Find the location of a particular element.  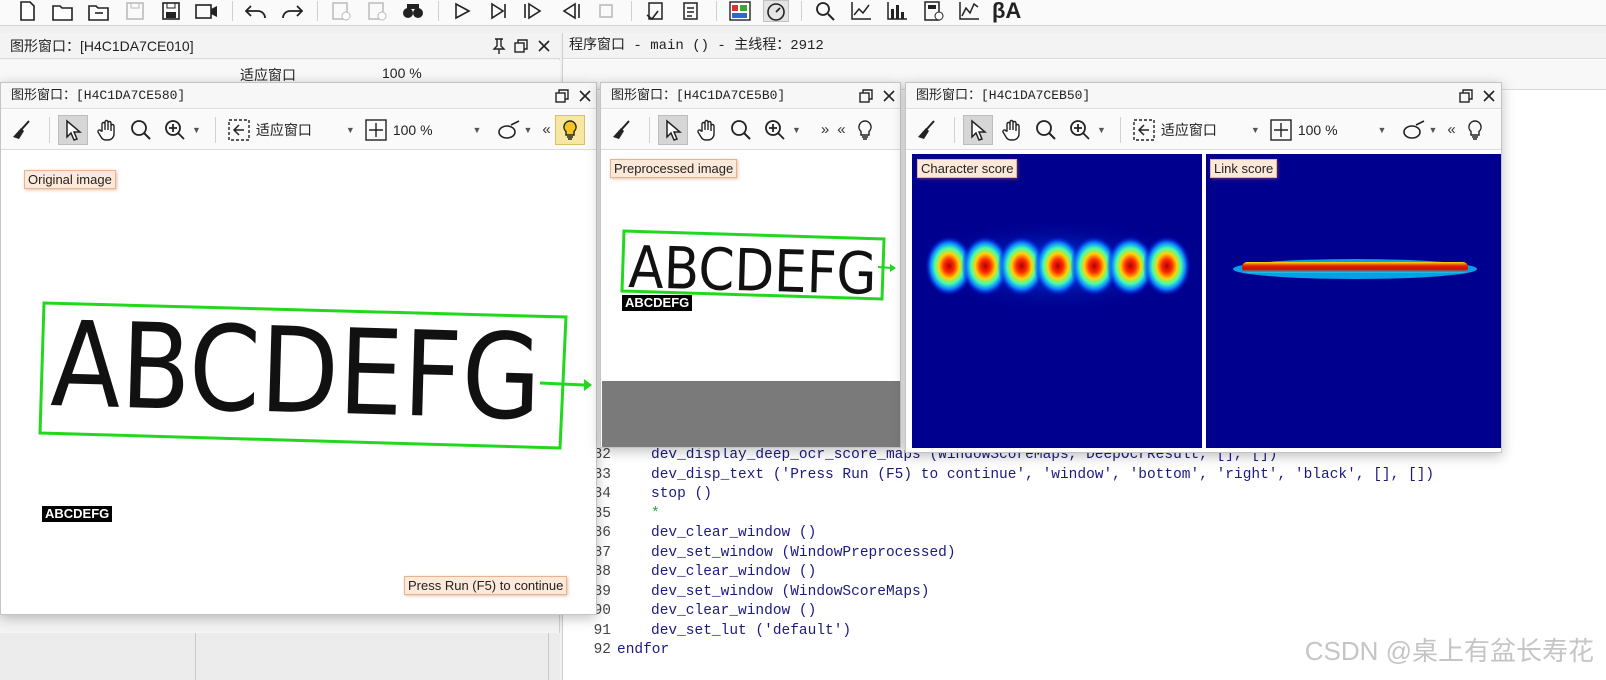

timing-icon is located at coordinates (776, 11).